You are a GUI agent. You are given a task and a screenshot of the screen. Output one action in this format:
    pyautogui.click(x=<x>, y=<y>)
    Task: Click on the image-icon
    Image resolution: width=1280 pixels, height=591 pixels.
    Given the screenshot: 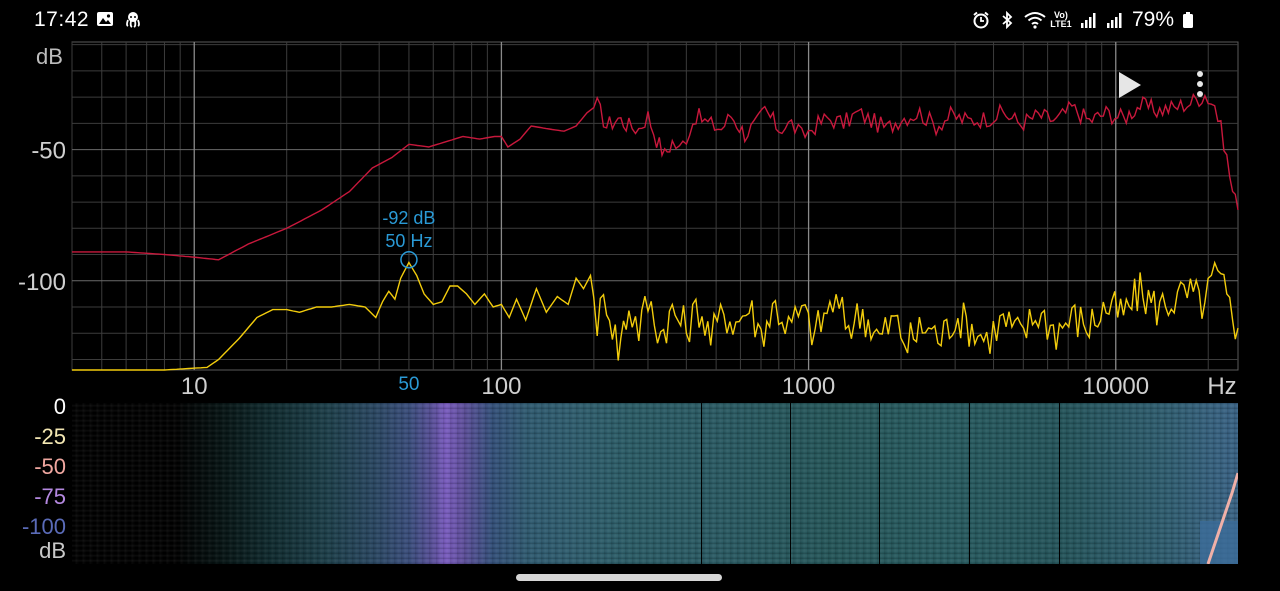 What is the action you would take?
    pyautogui.click(x=105, y=19)
    